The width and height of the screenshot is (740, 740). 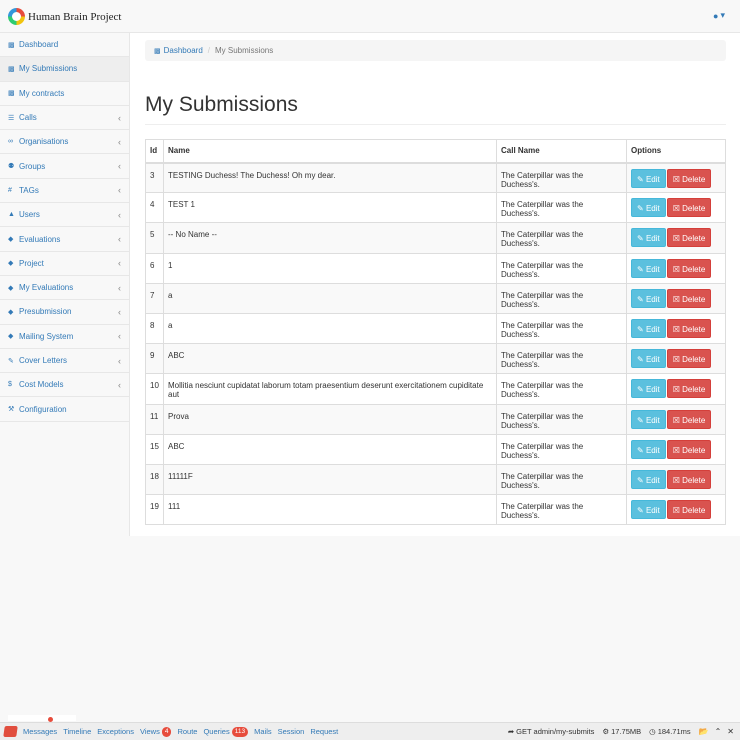 What do you see at coordinates (330, 359) in the screenshot?
I see `cell-name: ABC` at bounding box center [330, 359].